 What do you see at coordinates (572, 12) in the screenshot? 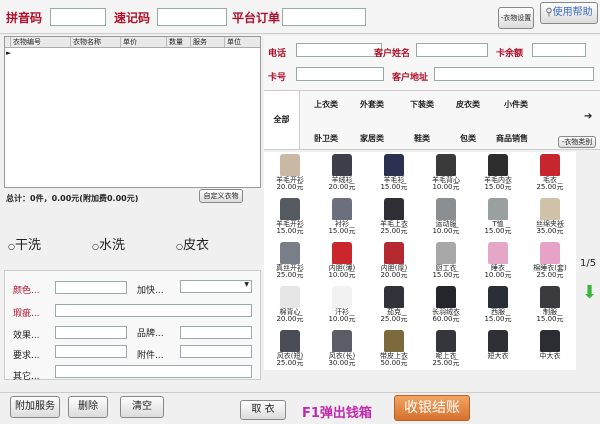
I see `help-label: 使用帮助` at bounding box center [572, 12].